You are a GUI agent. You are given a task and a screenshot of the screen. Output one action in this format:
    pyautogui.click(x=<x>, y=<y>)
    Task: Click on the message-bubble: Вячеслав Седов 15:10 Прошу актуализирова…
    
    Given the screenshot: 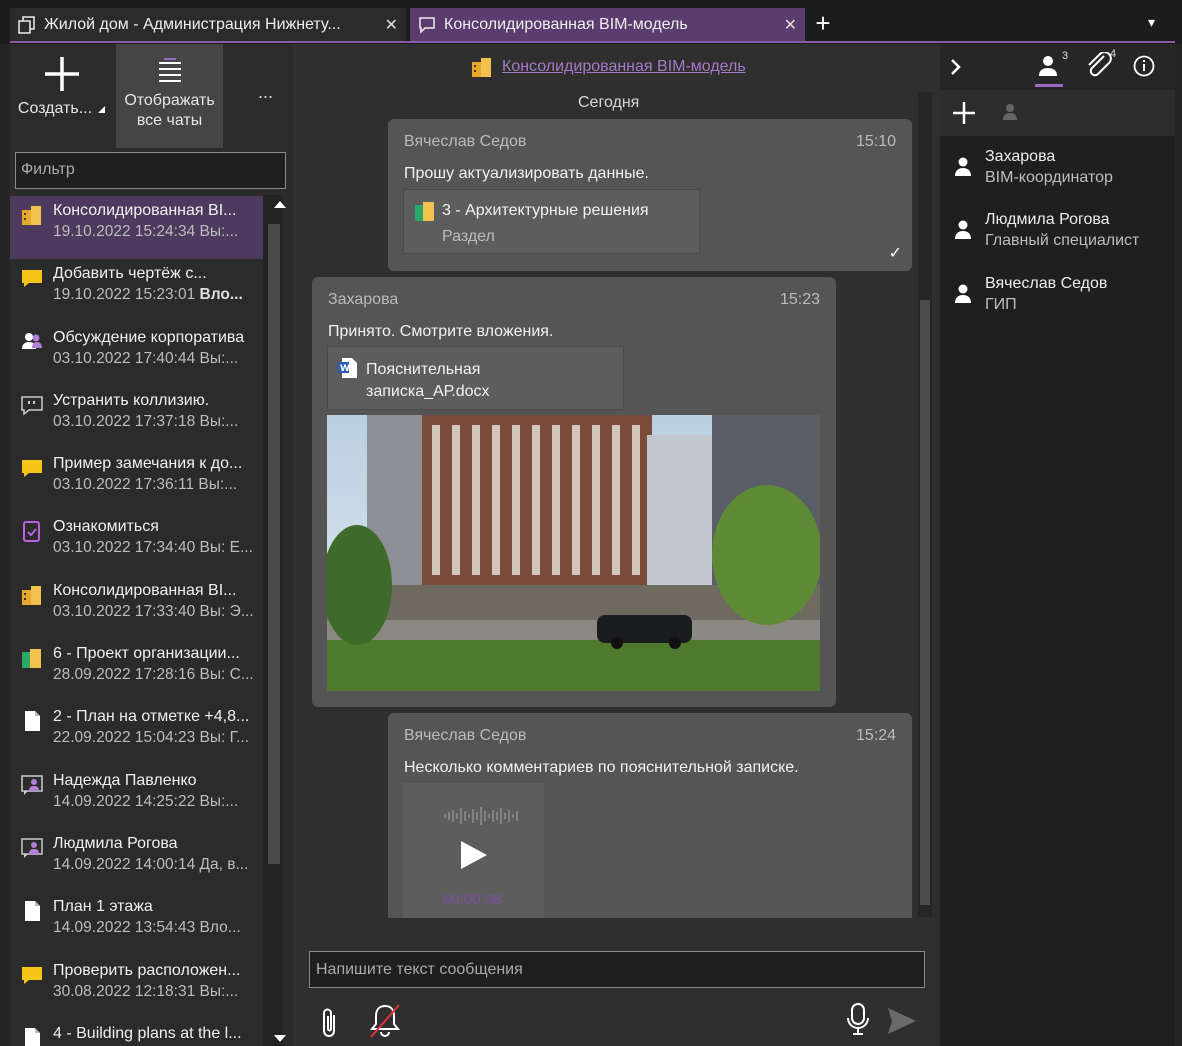 What is the action you would take?
    pyautogui.click(x=650, y=195)
    